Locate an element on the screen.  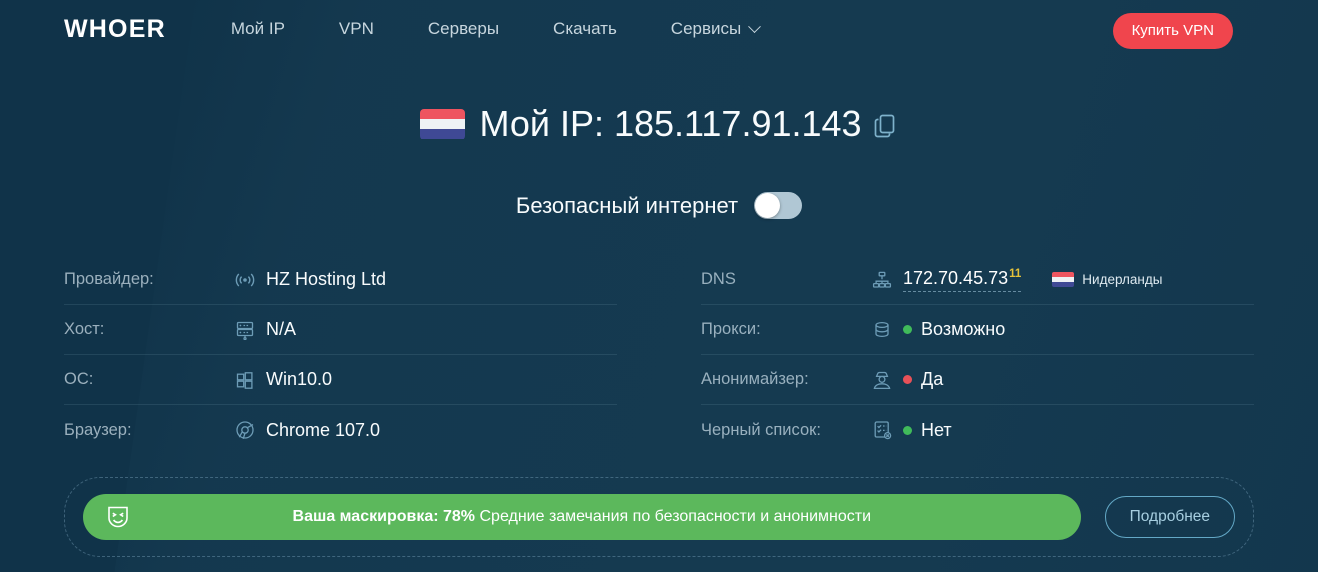
row-value-group: Да is located at coordinates (923, 379).